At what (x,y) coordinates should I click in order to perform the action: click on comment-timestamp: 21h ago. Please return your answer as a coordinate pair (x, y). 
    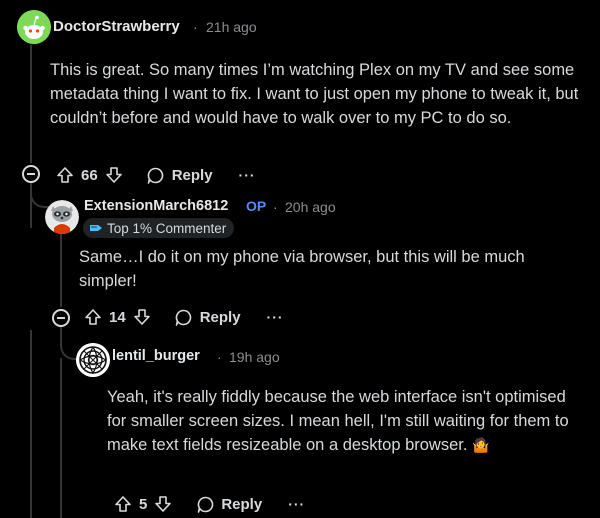
    Looking at the image, I should click on (231, 27).